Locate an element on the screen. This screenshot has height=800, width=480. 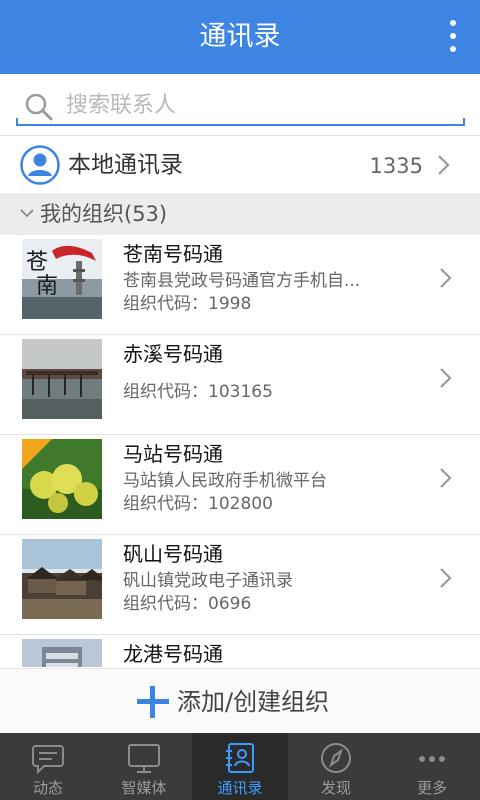
compass-icon is located at coordinates (336, 758).